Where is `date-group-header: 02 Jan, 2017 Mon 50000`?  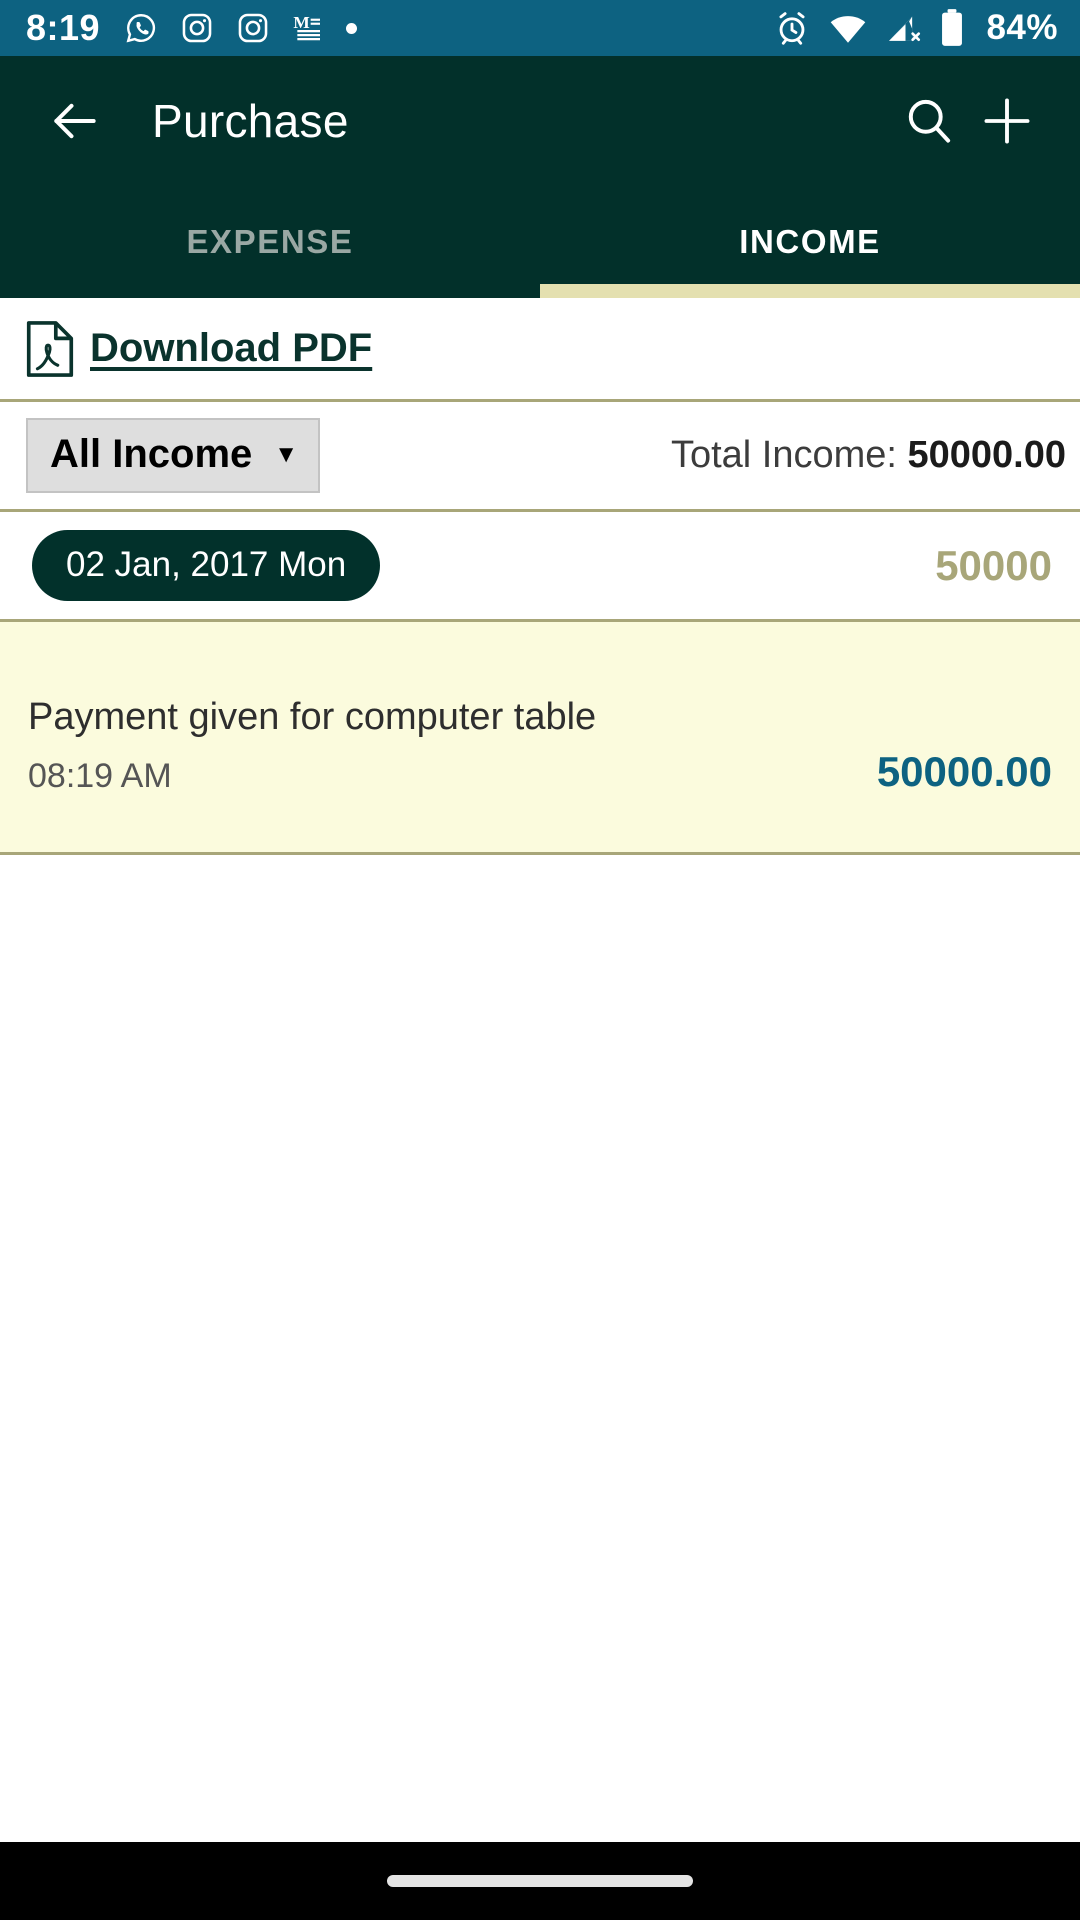
date-group-header: 02 Jan, 2017 Mon 50000 is located at coordinates (540, 567).